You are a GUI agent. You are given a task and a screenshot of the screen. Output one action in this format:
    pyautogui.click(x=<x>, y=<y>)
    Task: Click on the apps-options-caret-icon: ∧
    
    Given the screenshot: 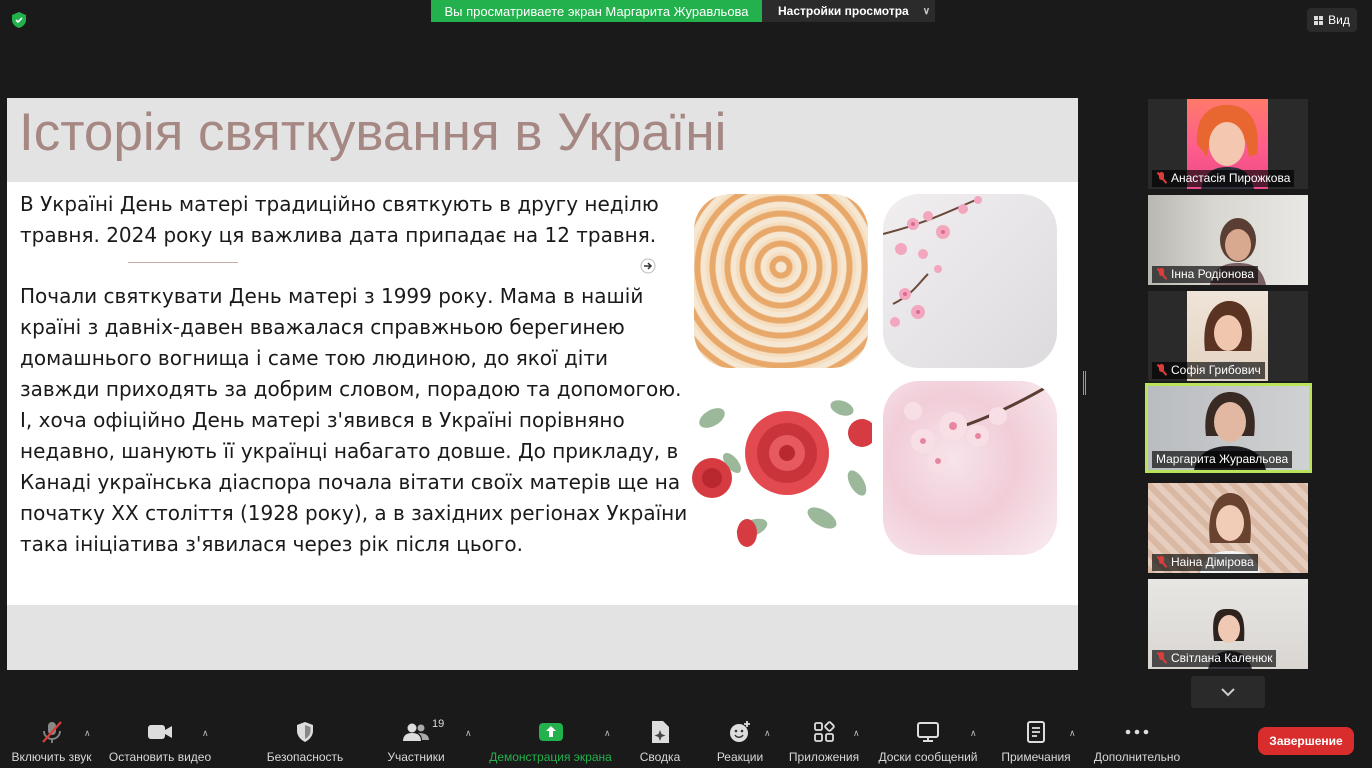 What is the action you would take?
    pyautogui.click(x=856, y=733)
    